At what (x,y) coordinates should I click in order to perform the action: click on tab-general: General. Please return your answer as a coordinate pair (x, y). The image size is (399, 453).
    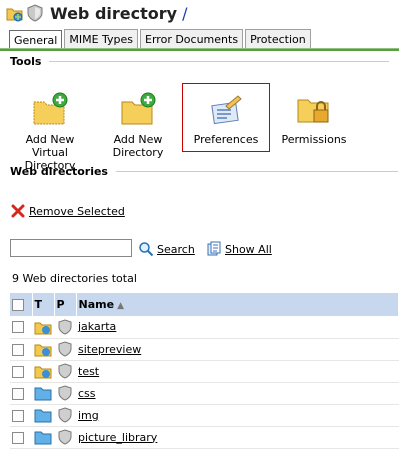
    Looking at the image, I should click on (36, 40).